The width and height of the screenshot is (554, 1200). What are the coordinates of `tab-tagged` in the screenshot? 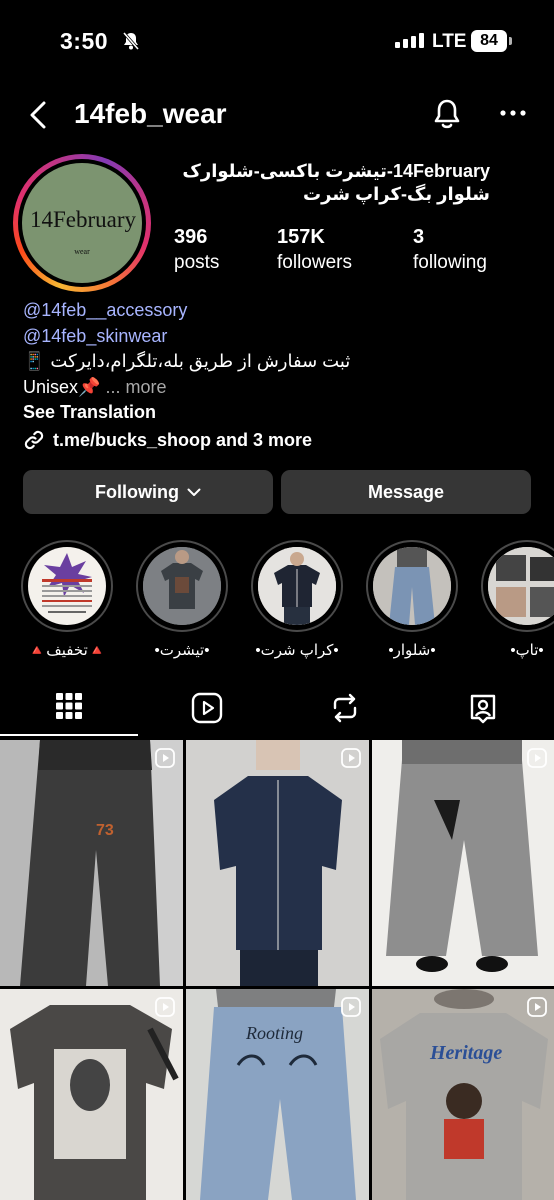 It's located at (483, 712).